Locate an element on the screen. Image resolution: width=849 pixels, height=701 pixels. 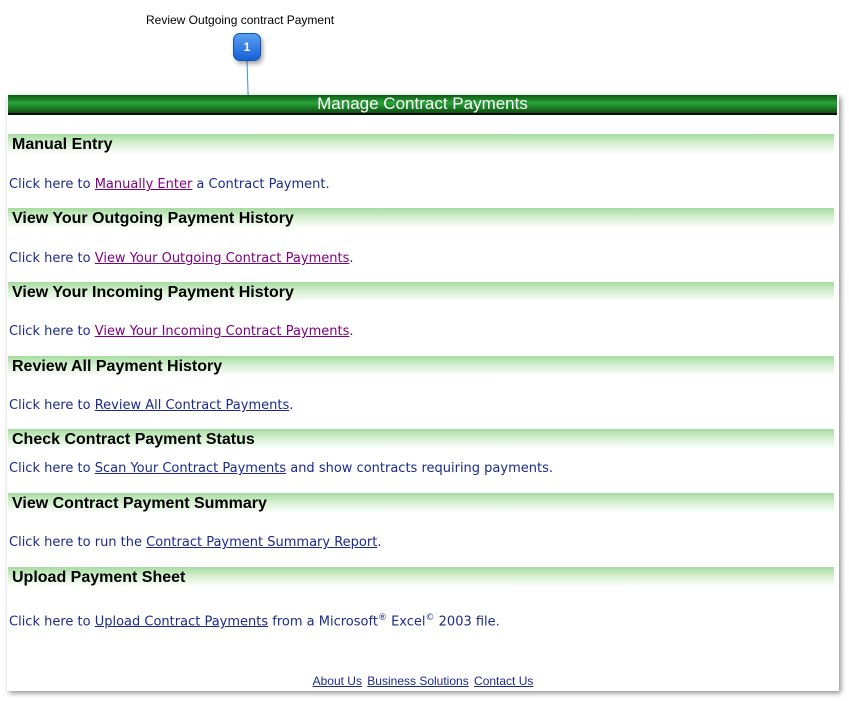
section-header-outgoing-history: View Your Outgoing Payment History is located at coordinates (421, 218).